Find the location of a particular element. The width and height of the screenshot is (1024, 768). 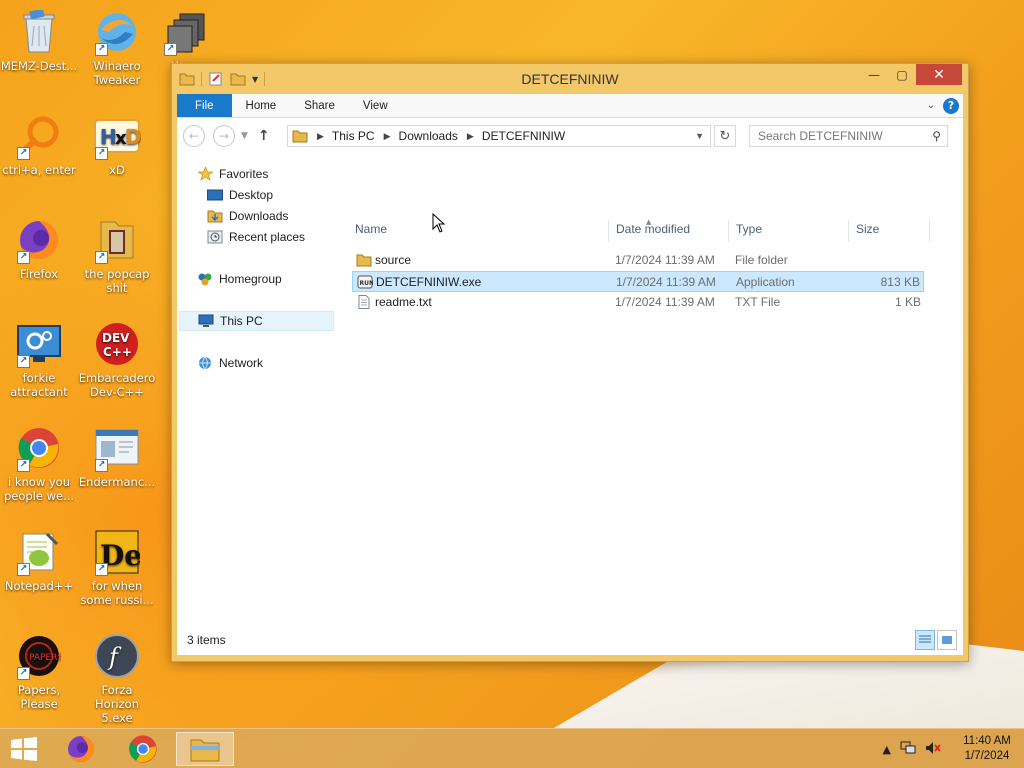

desktop-icon-label: Forza Horizon 5.exe is located at coordinates (117, 704).